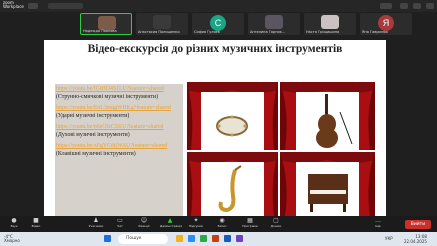 Image resolution: width=437 pixels, height=246 pixels. I want to click on record-button: ◉ Запис, so click(222, 225).